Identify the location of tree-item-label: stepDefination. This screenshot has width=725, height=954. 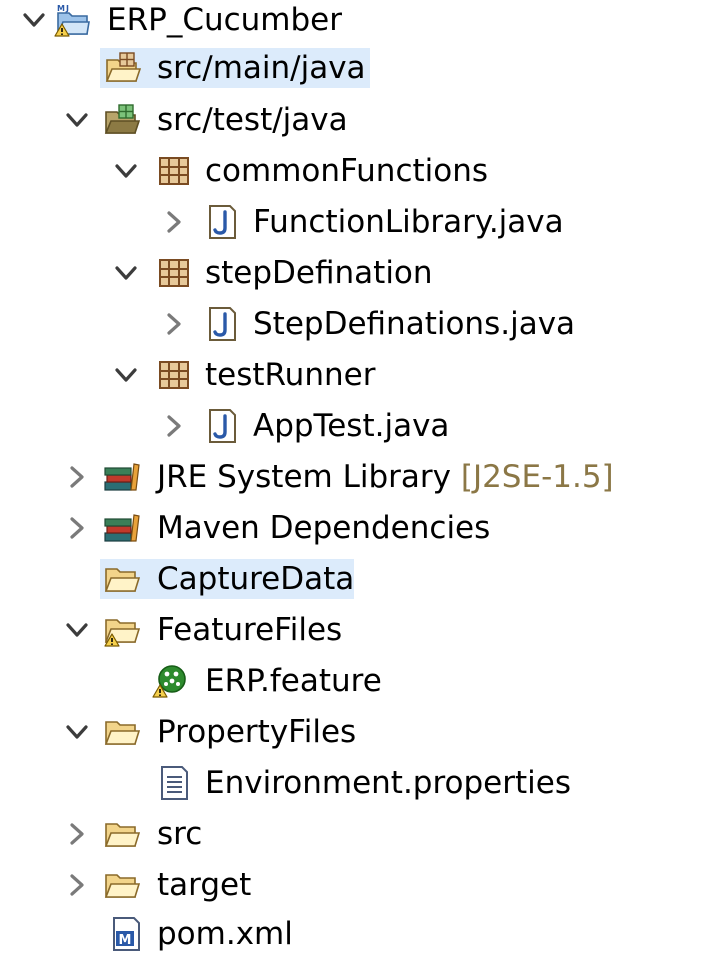
(319, 273).